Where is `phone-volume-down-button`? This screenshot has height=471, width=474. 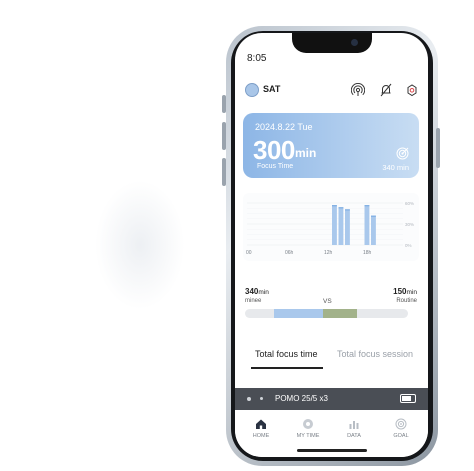 phone-volume-down-button is located at coordinates (224, 172).